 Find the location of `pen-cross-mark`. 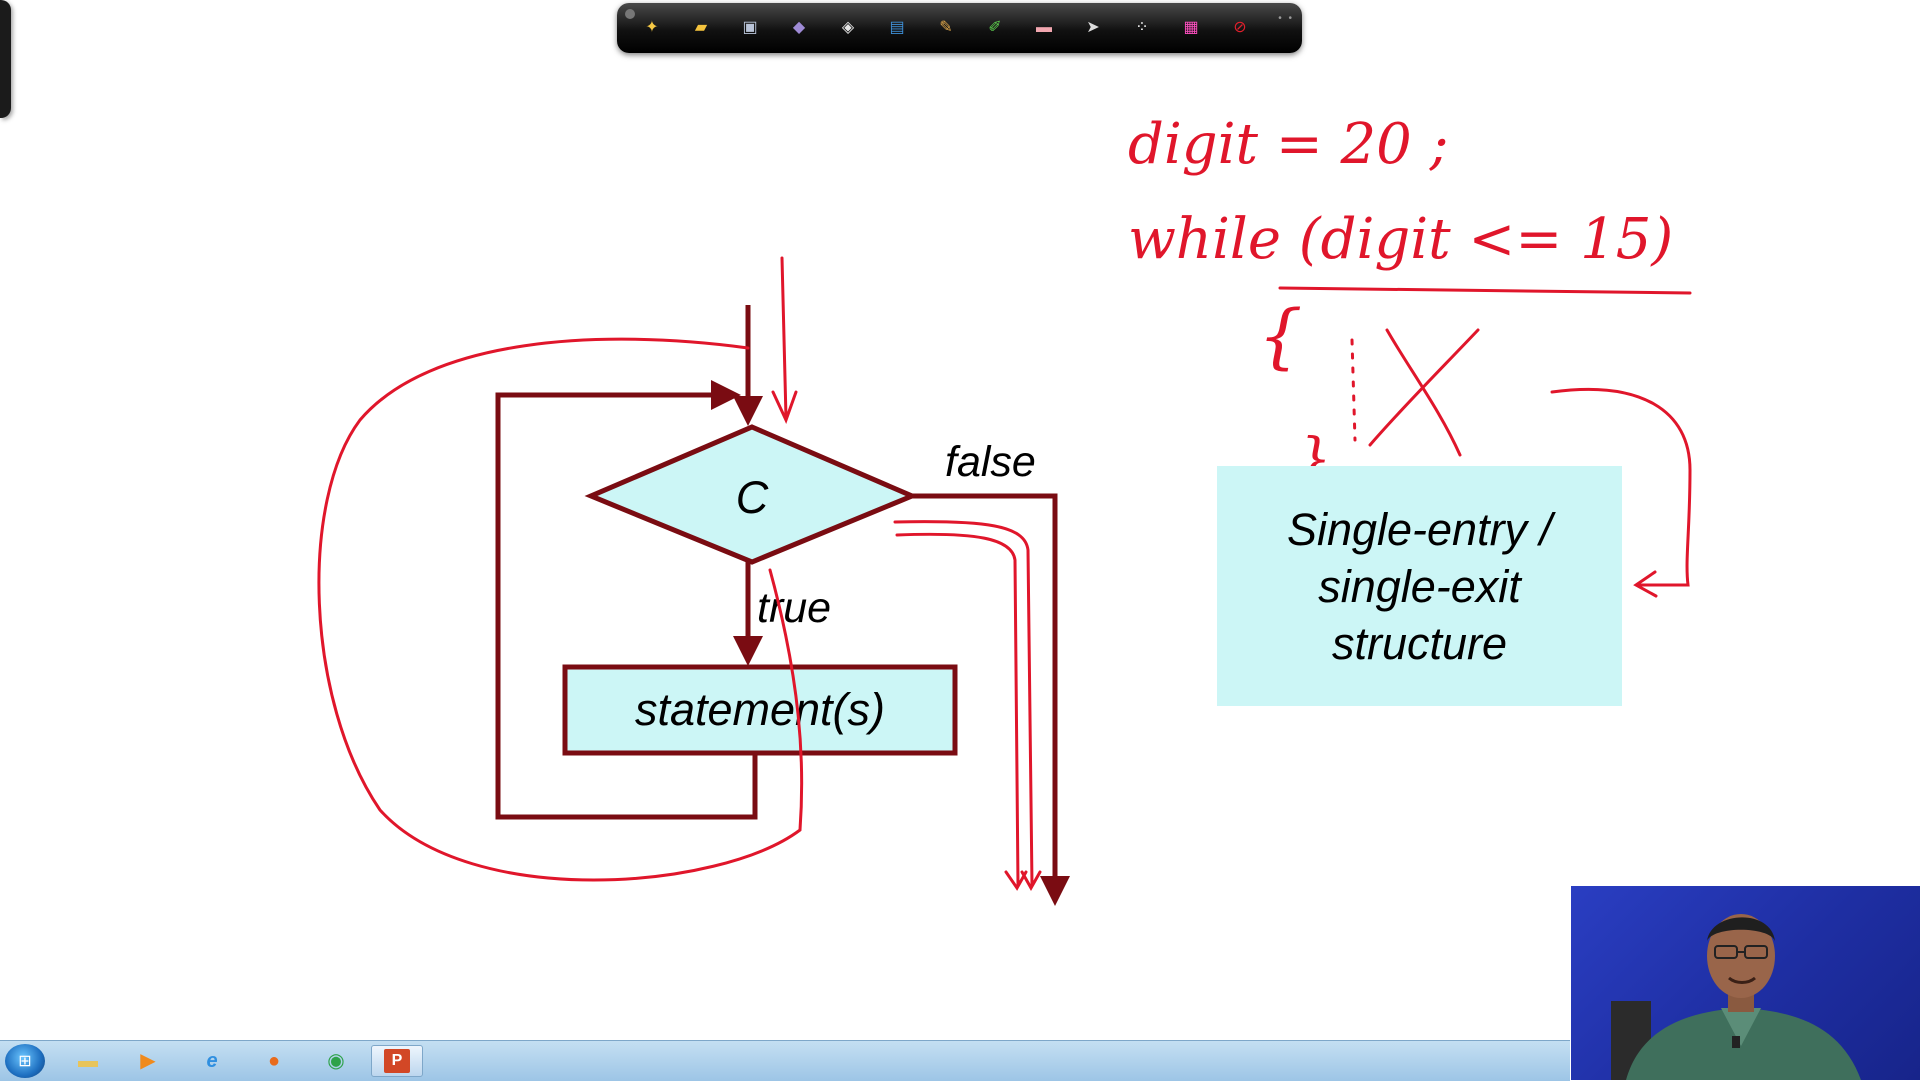

pen-cross-mark is located at coordinates (1424, 392).